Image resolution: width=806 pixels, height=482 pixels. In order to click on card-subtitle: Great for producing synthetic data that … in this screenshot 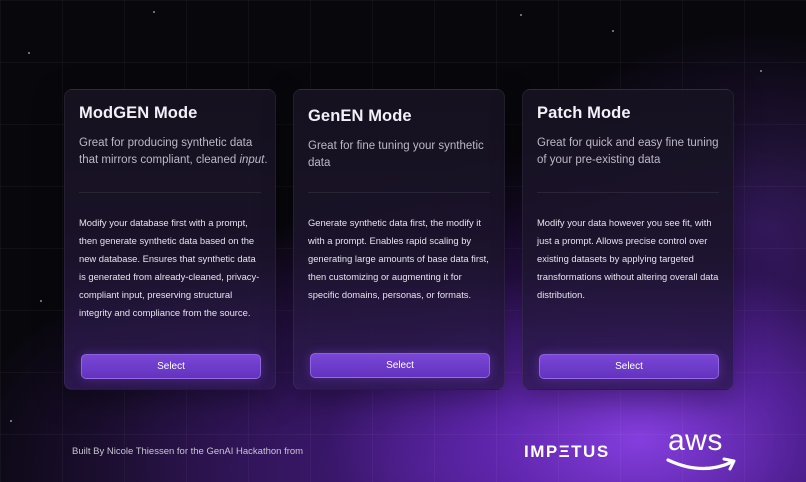, I will do `click(174, 152)`.